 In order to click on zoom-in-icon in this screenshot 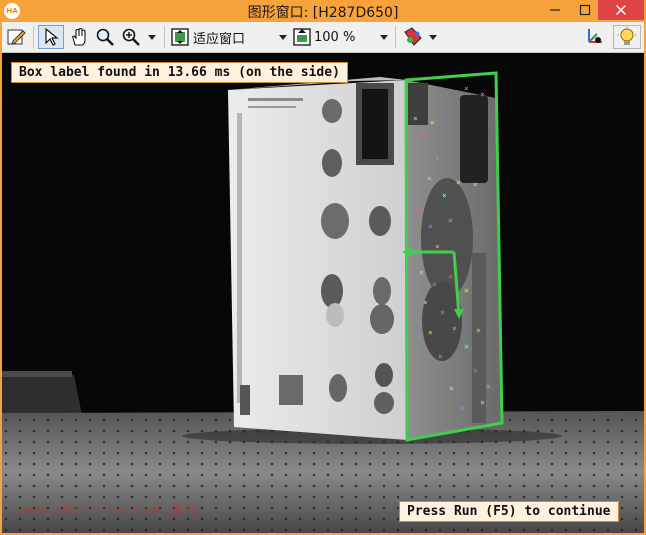, I will do `click(131, 37)`.